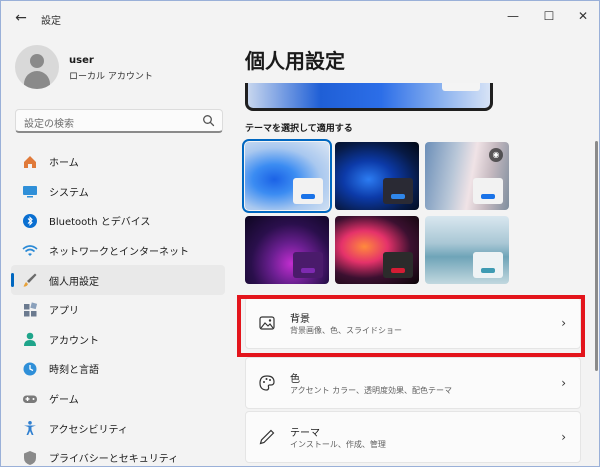 The height and width of the screenshot is (467, 600). What do you see at coordinates (74, 341) in the screenshot?
I see `sidebar-item-label: アカウント` at bounding box center [74, 341].